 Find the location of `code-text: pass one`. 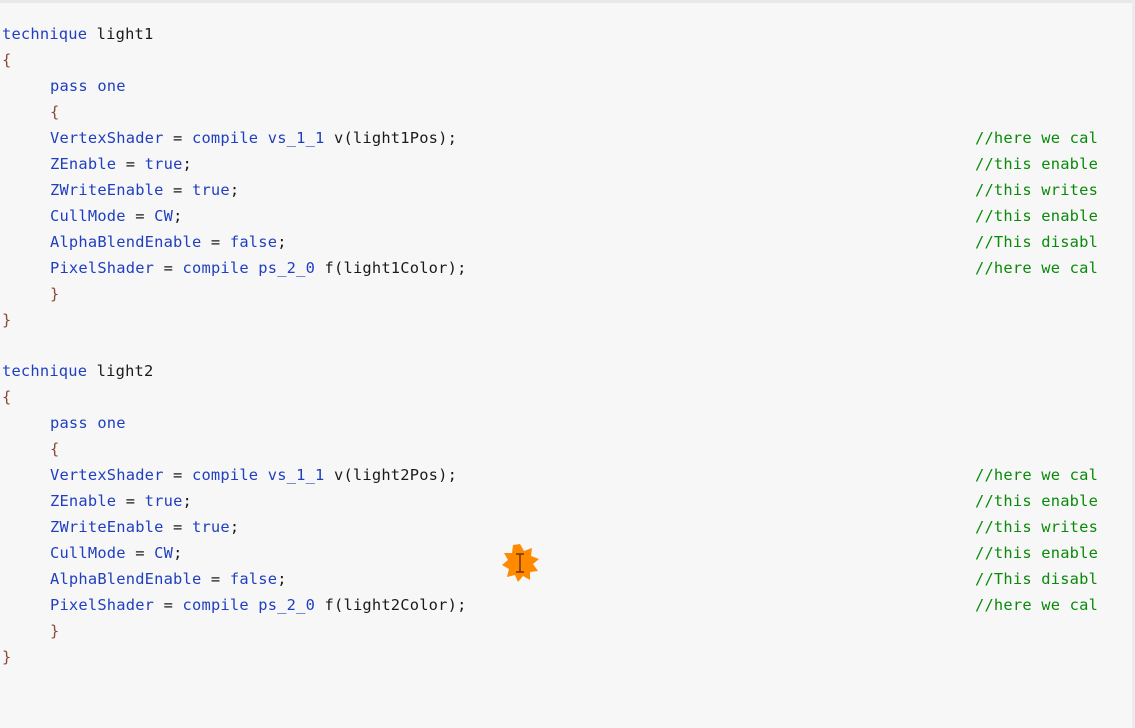

code-text: pass one is located at coordinates (88, 423).